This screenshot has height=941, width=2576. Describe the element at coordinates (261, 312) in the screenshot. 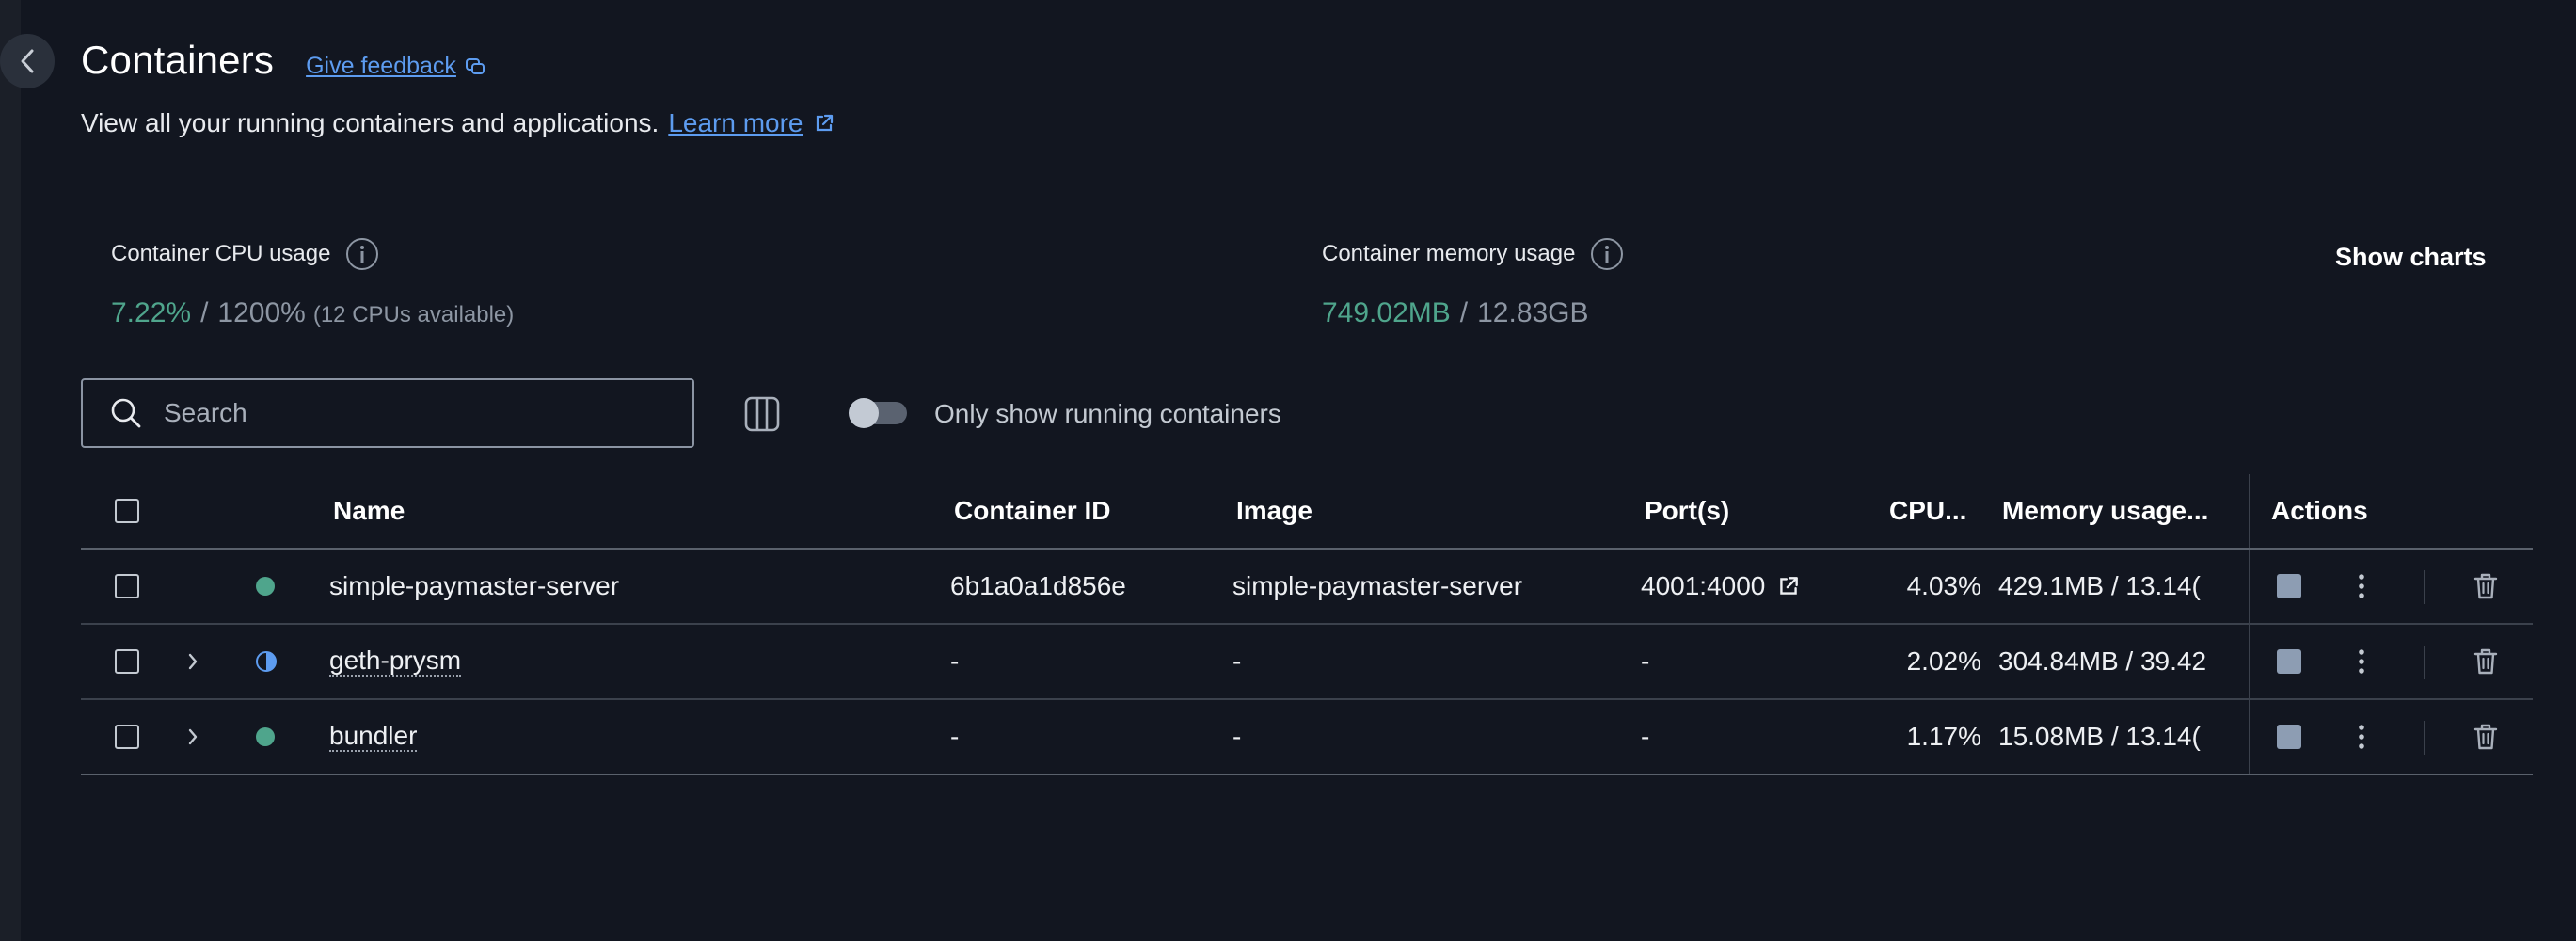

I see `cpu-total: 1200%` at that location.